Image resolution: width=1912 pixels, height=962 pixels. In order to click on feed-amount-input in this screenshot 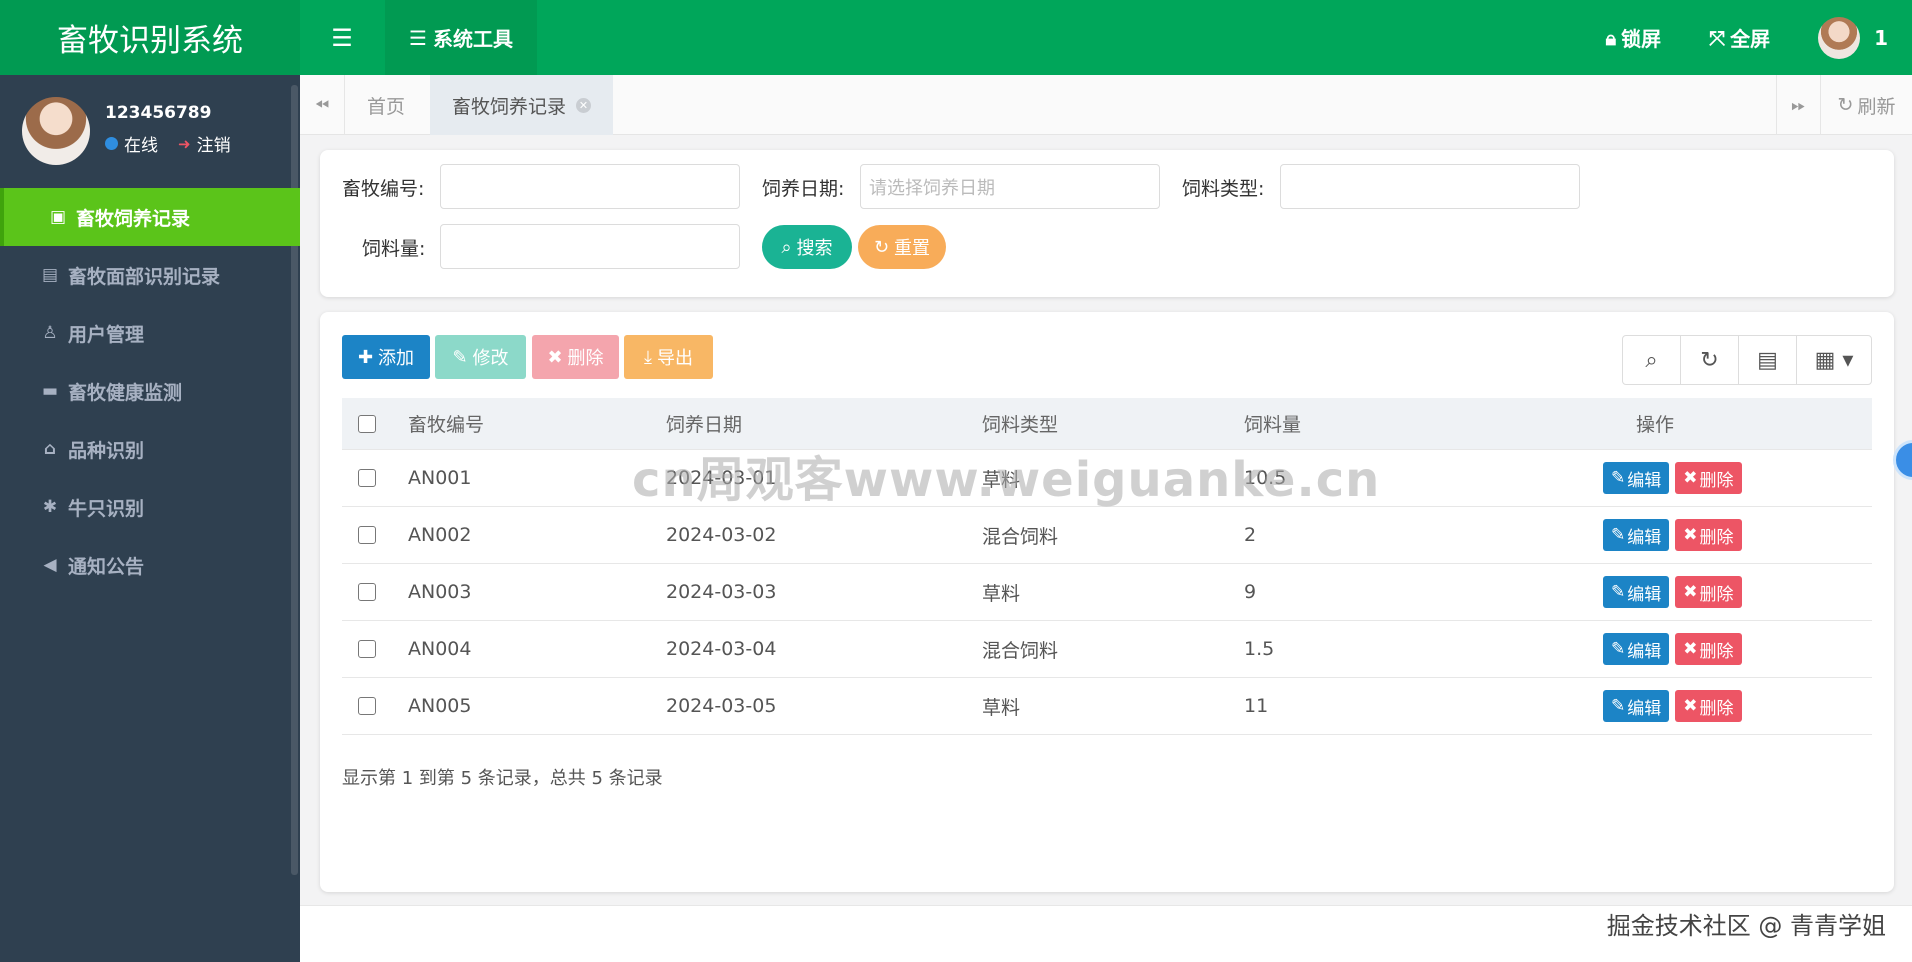, I will do `click(590, 246)`.